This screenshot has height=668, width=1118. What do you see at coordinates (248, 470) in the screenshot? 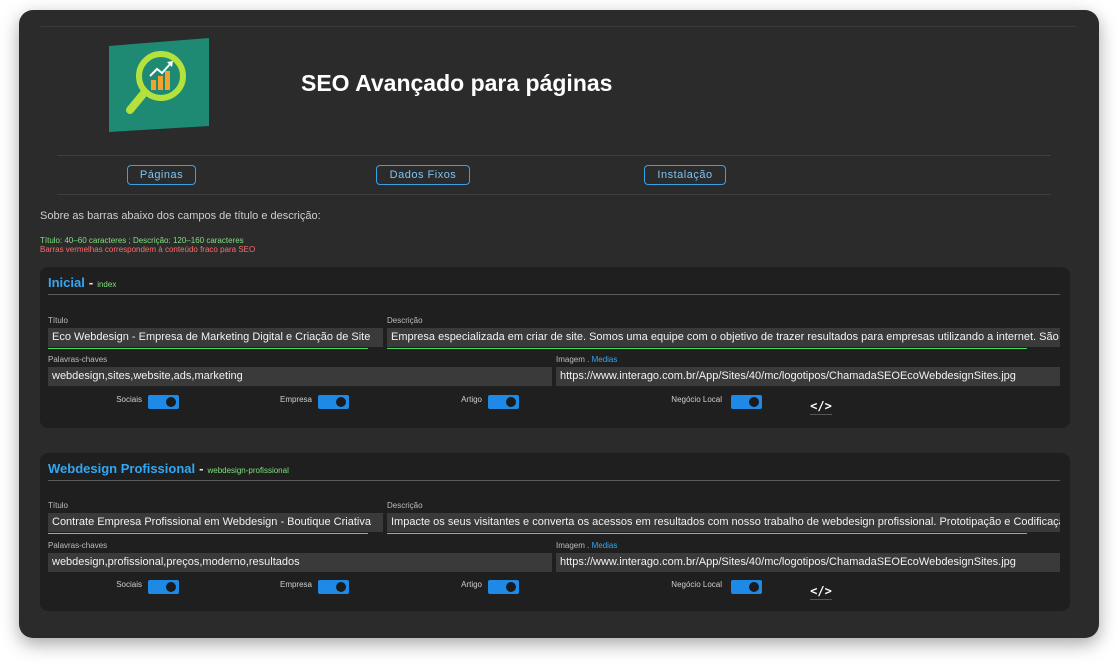
I see `card-page-slug: webdesign-profissional` at bounding box center [248, 470].